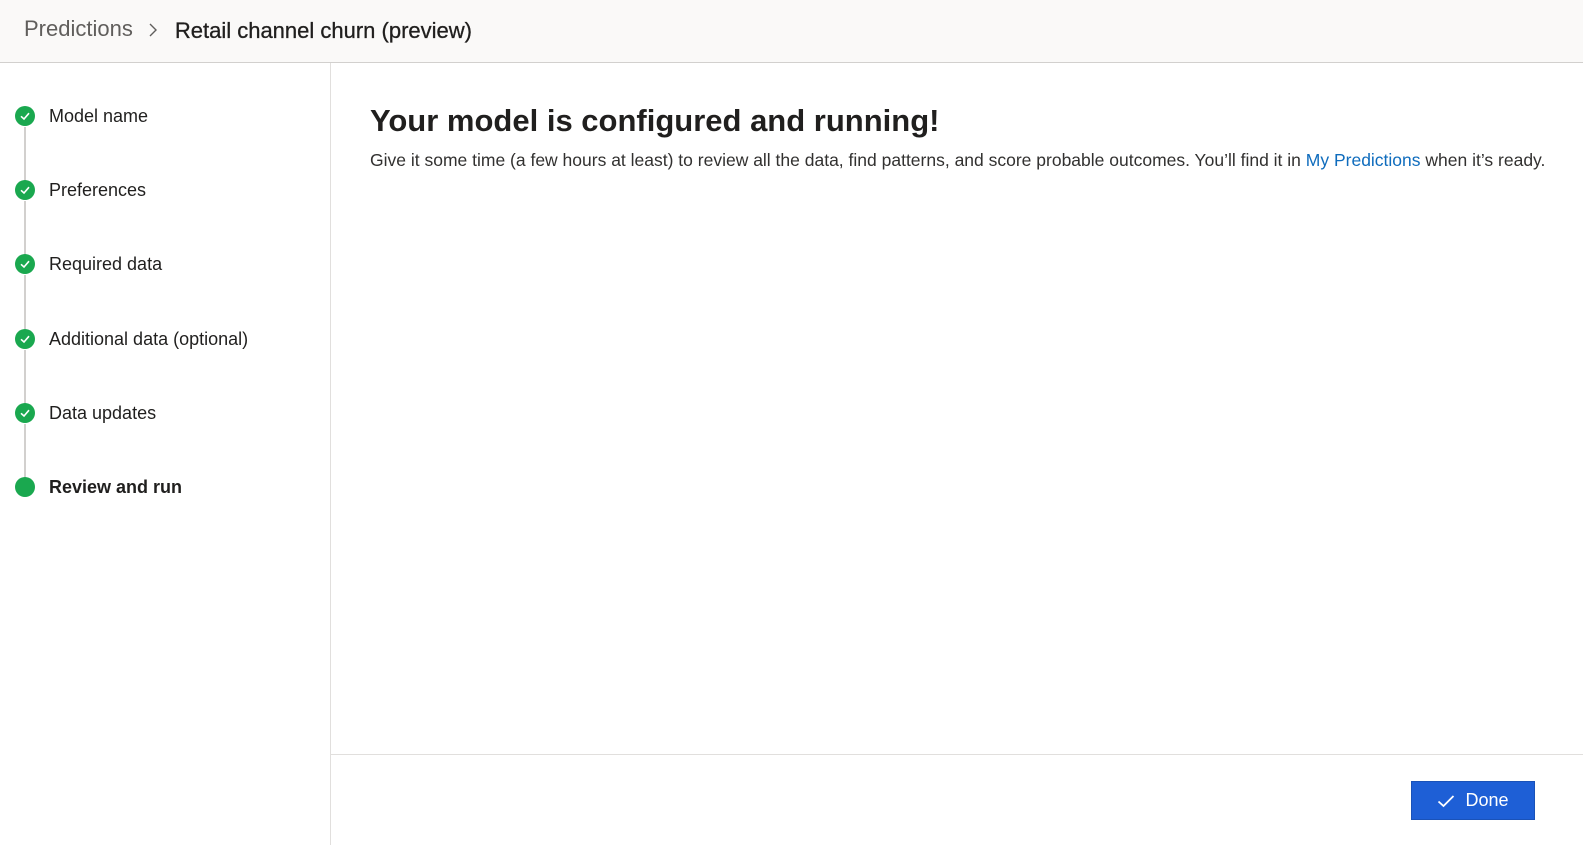 The image size is (1583, 845). Describe the element at coordinates (323, 30) in the screenshot. I see `page-title: Retail channel churn (preview)` at that location.